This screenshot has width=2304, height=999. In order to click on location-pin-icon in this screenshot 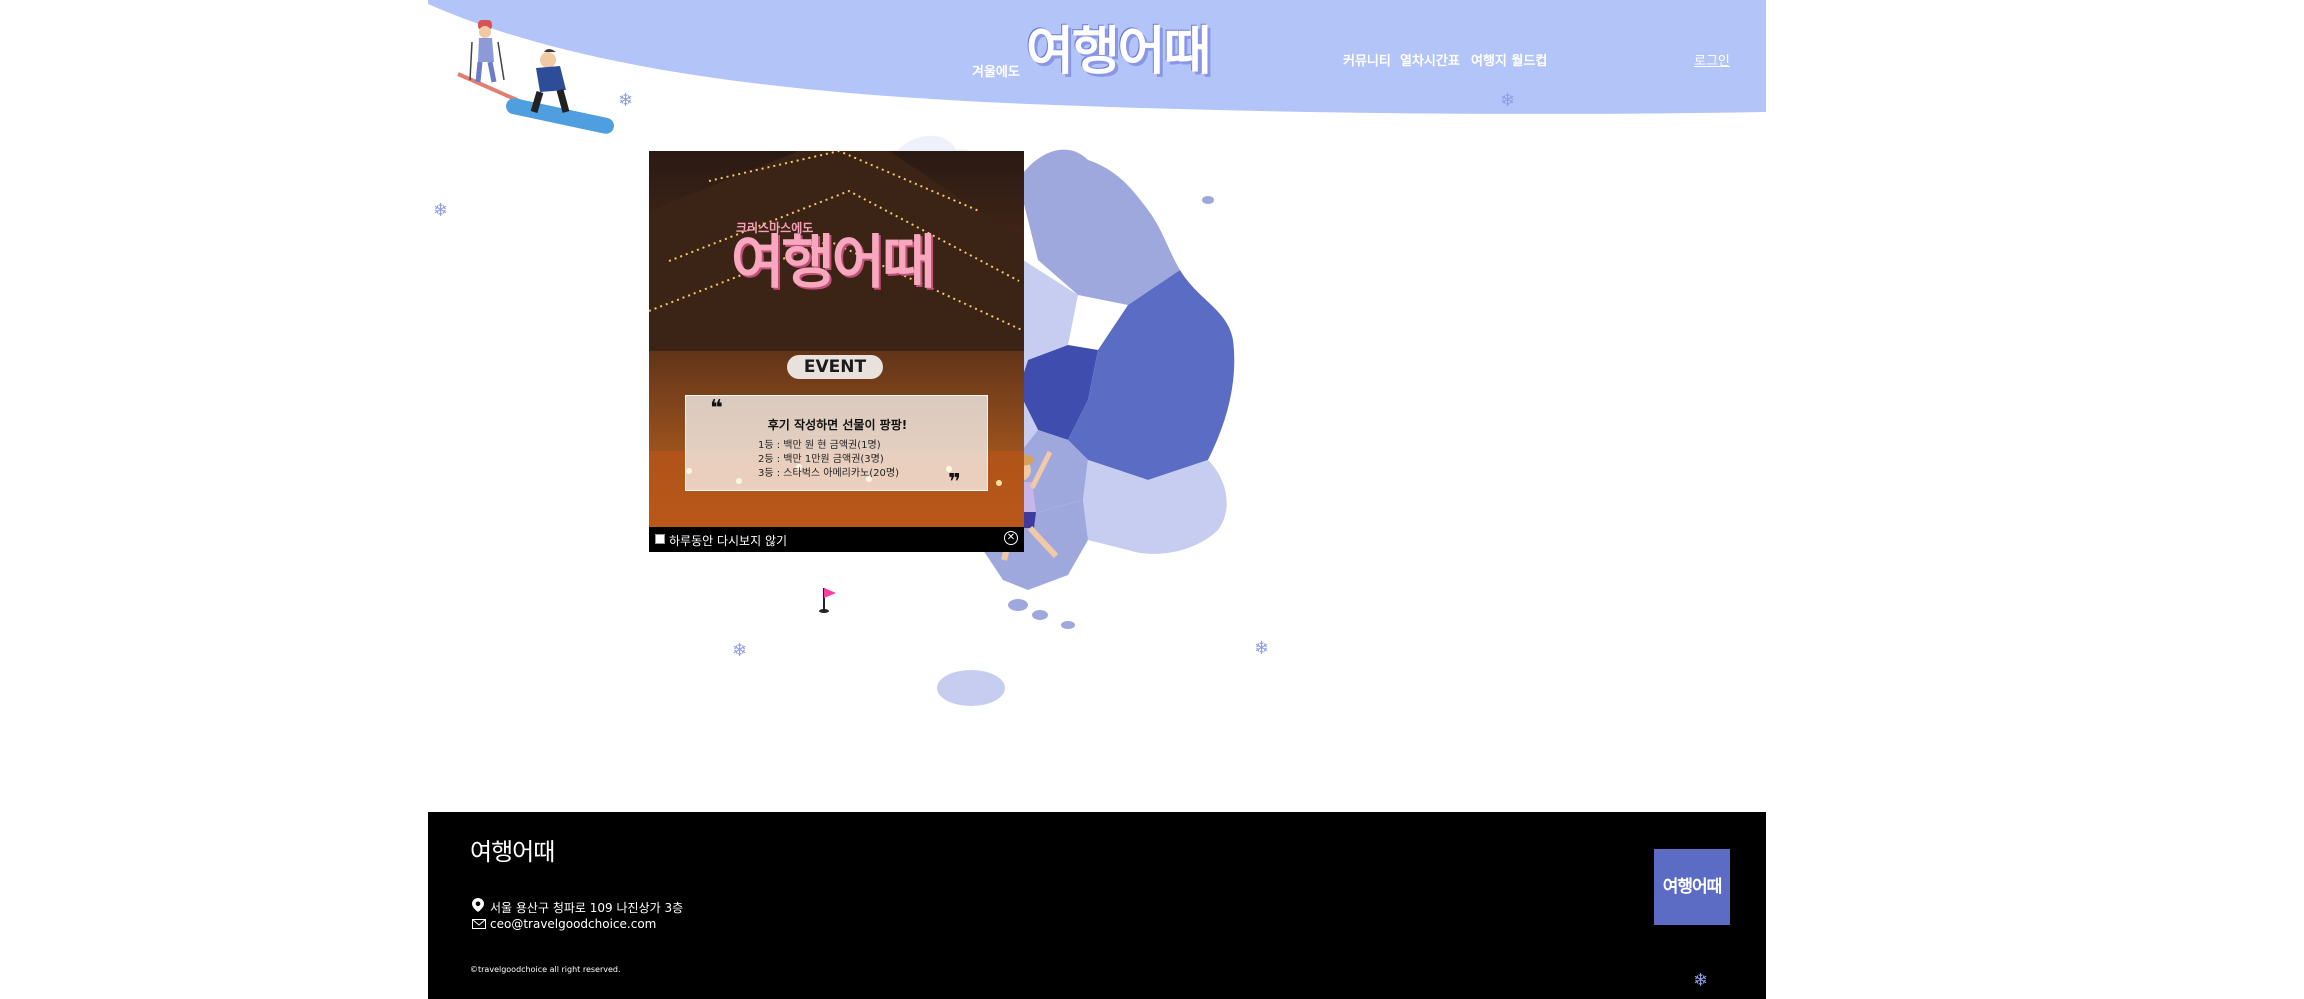, I will do `click(478, 905)`.